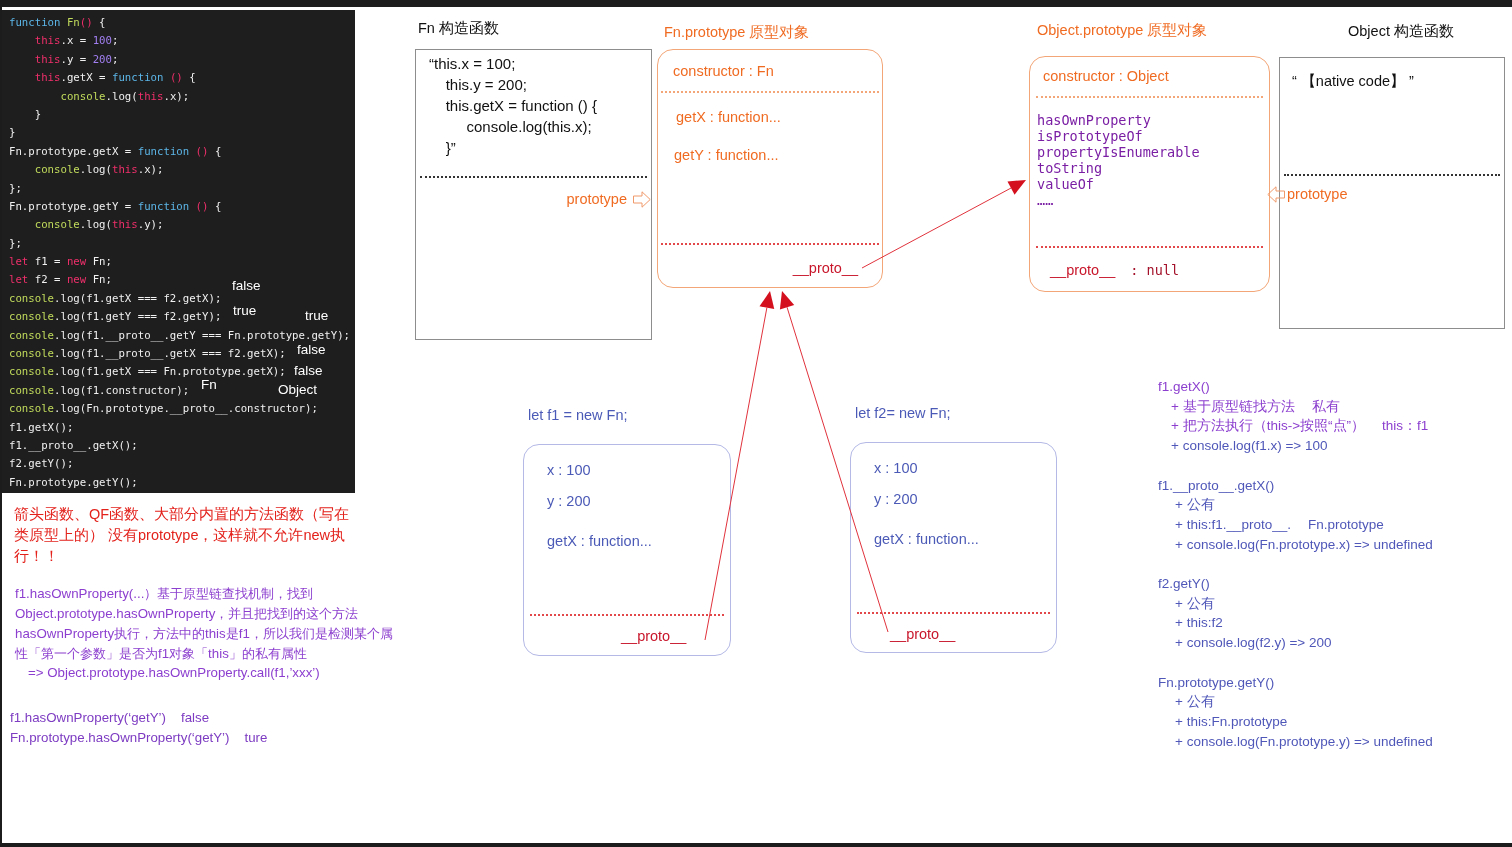 This screenshot has height=847, width=1512. I want to click on code-line: console.log(f1.getY === f2.getY);, so click(115, 317).